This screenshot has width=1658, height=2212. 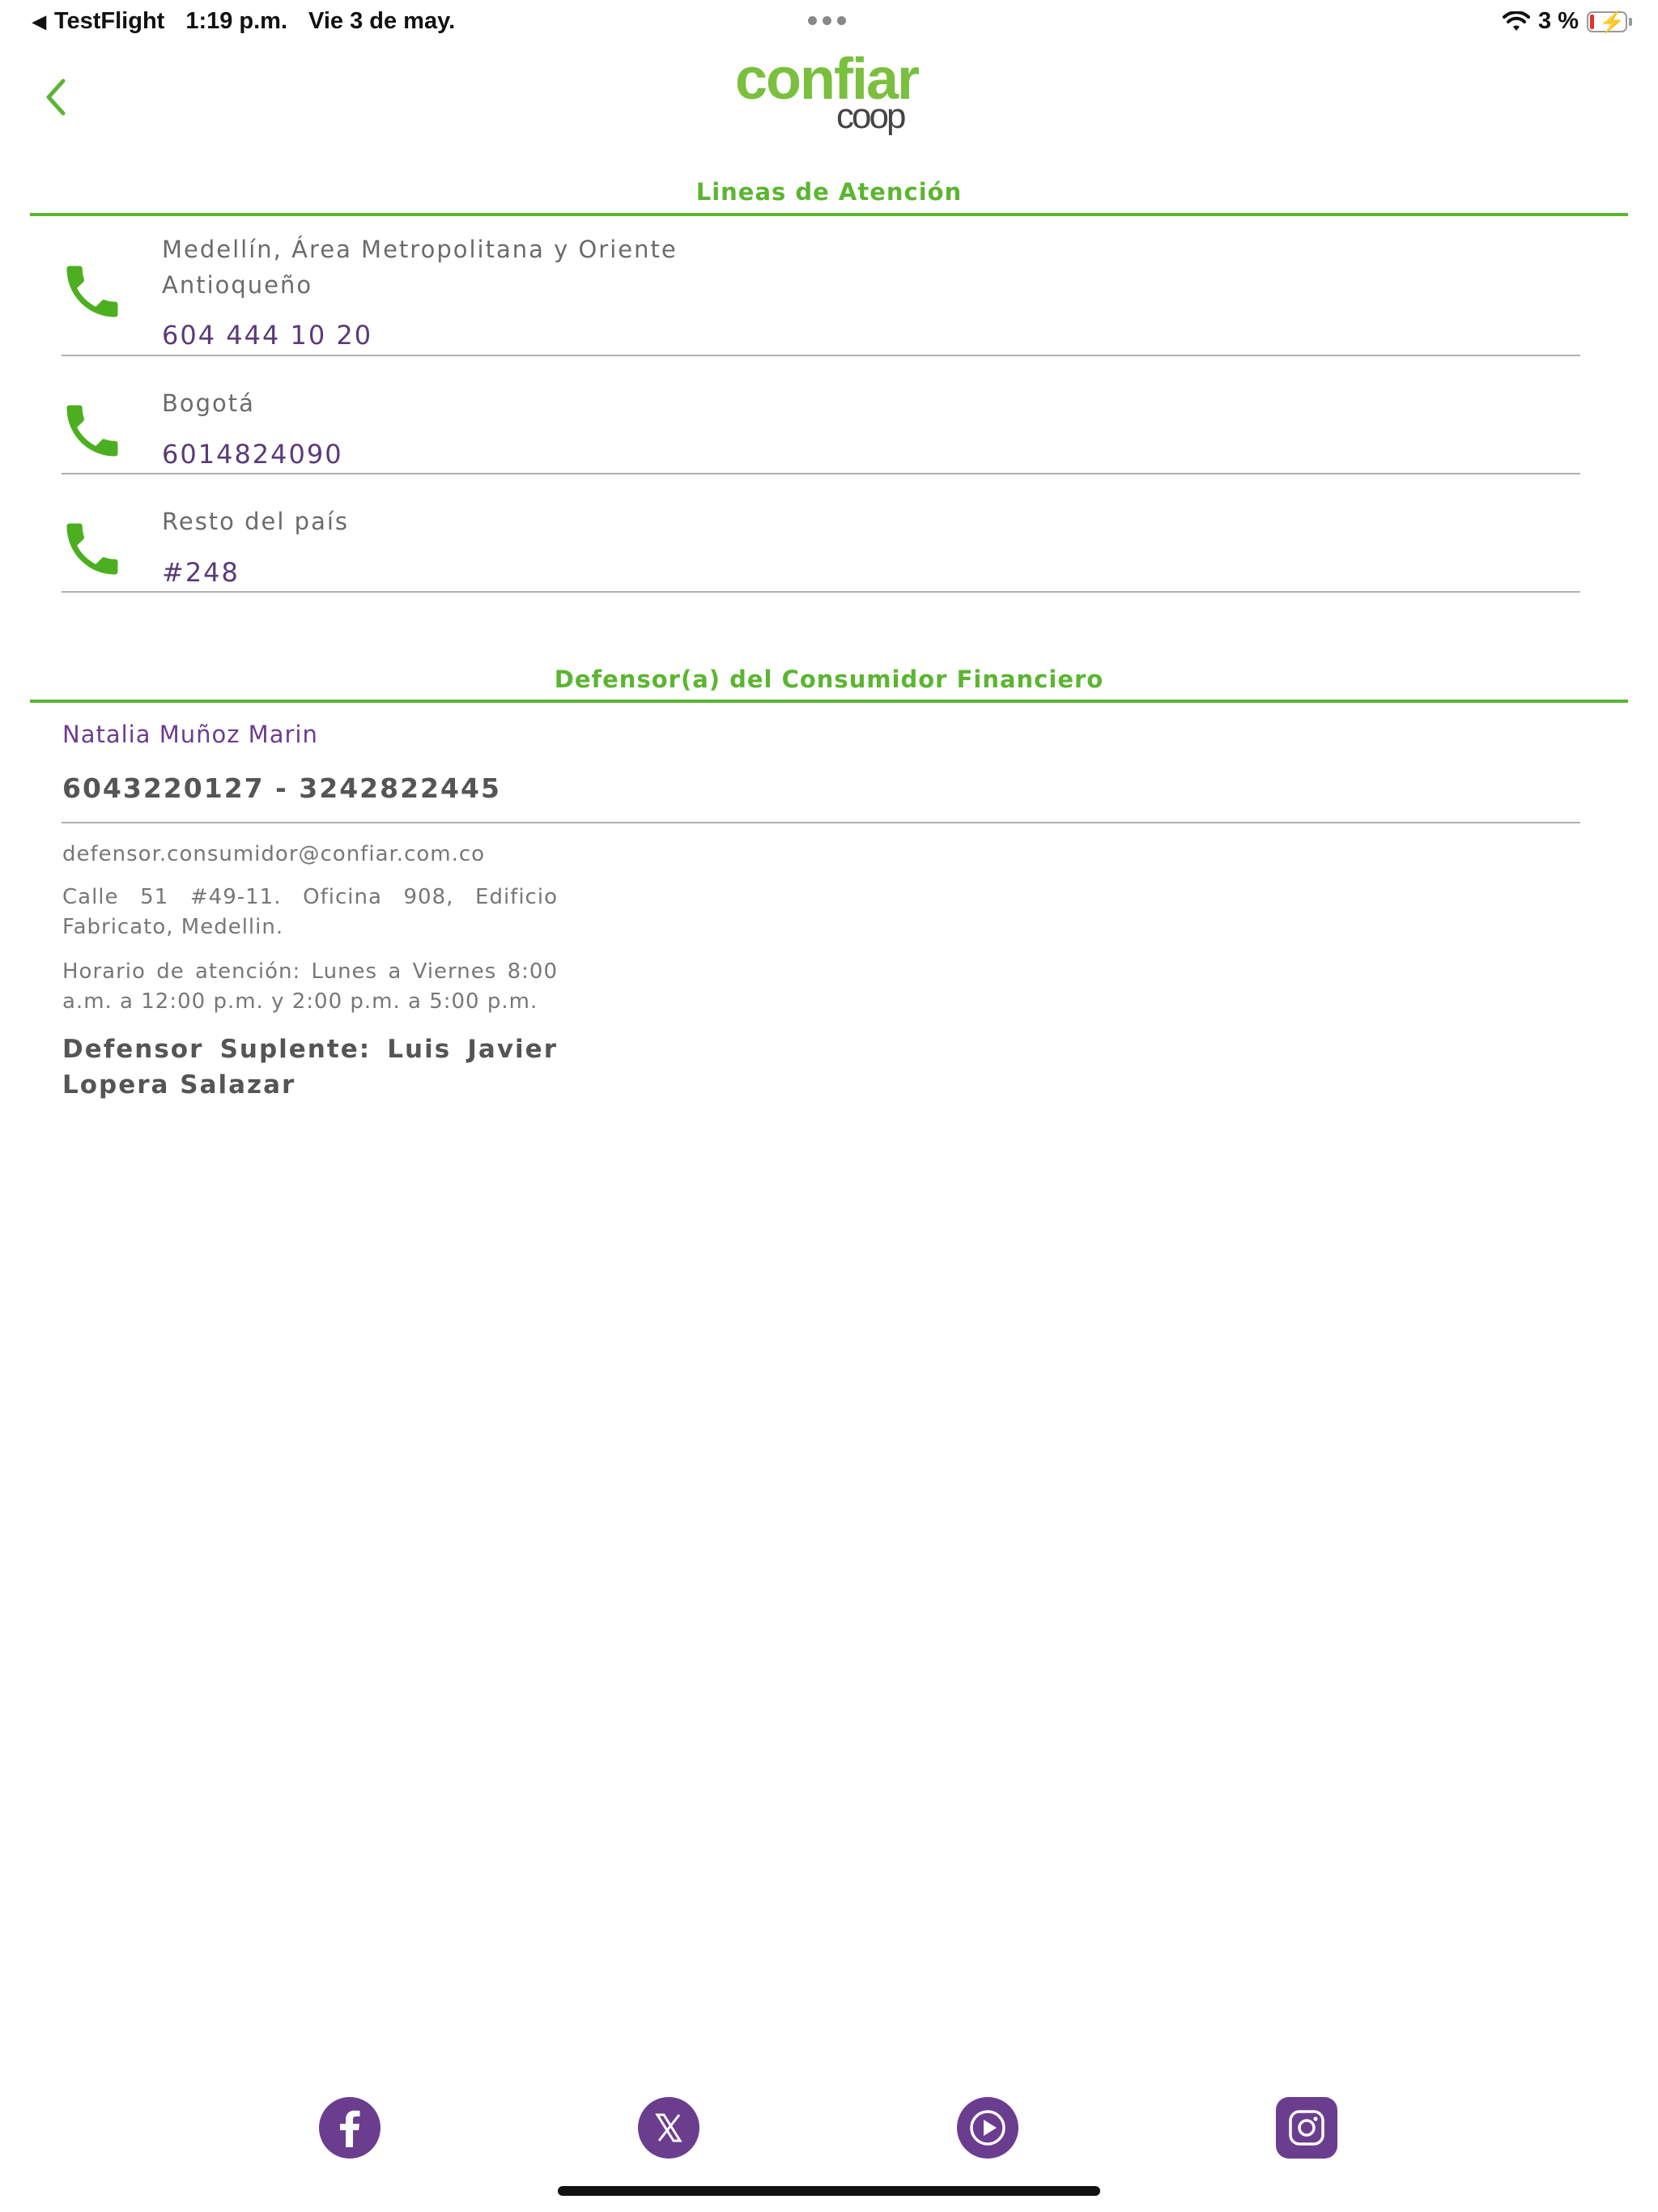 What do you see at coordinates (987, 2128) in the screenshot?
I see `youtube-play-icon` at bounding box center [987, 2128].